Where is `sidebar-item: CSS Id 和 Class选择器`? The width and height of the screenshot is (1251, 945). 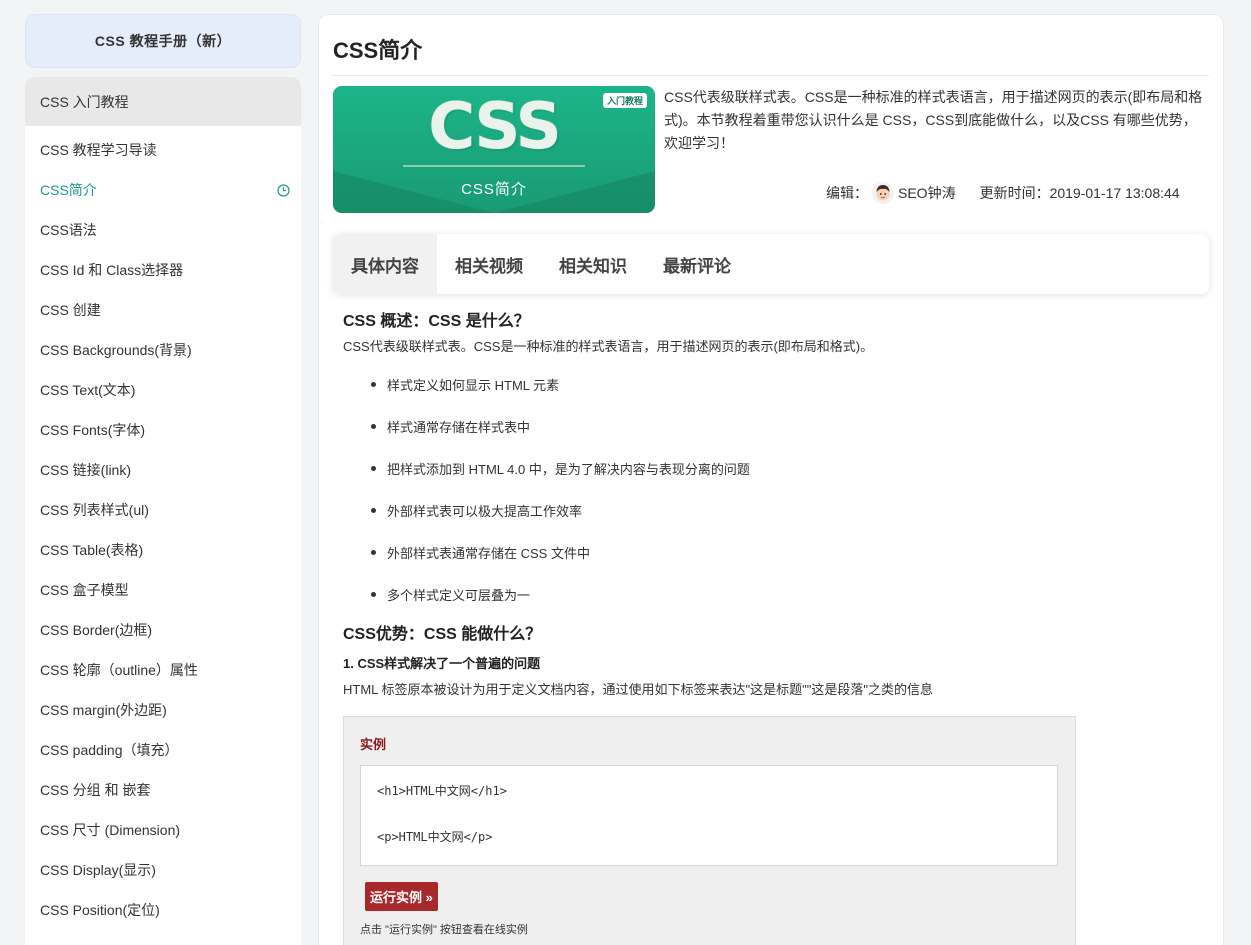 sidebar-item: CSS Id 和 Class选择器 is located at coordinates (163, 270).